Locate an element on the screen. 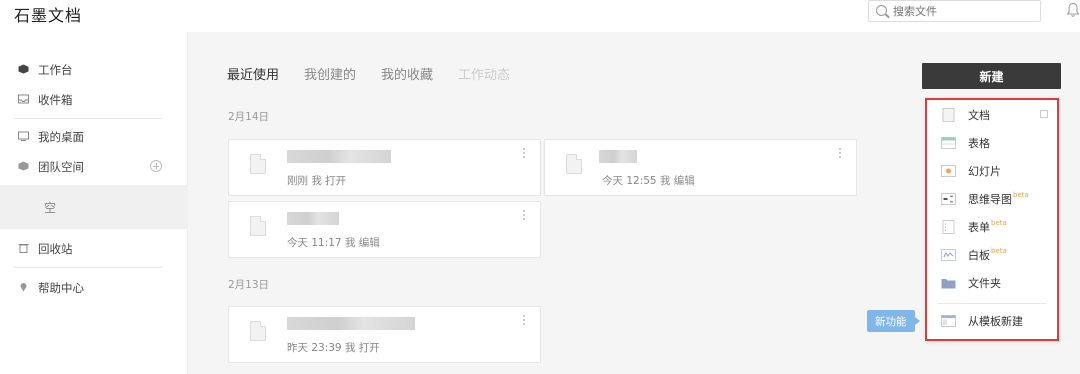  file-card: 昨天 23:39 我 打开 is located at coordinates (384, 334).